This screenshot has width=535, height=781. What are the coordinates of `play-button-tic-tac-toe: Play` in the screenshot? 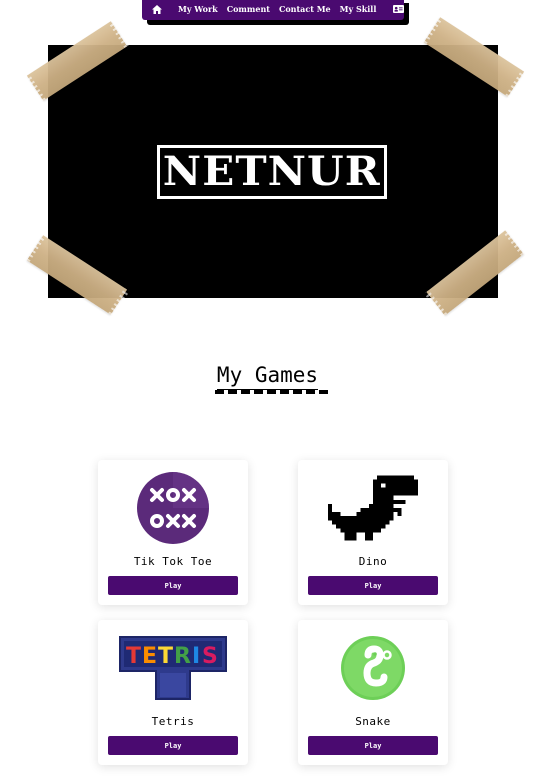 It's located at (173, 585).